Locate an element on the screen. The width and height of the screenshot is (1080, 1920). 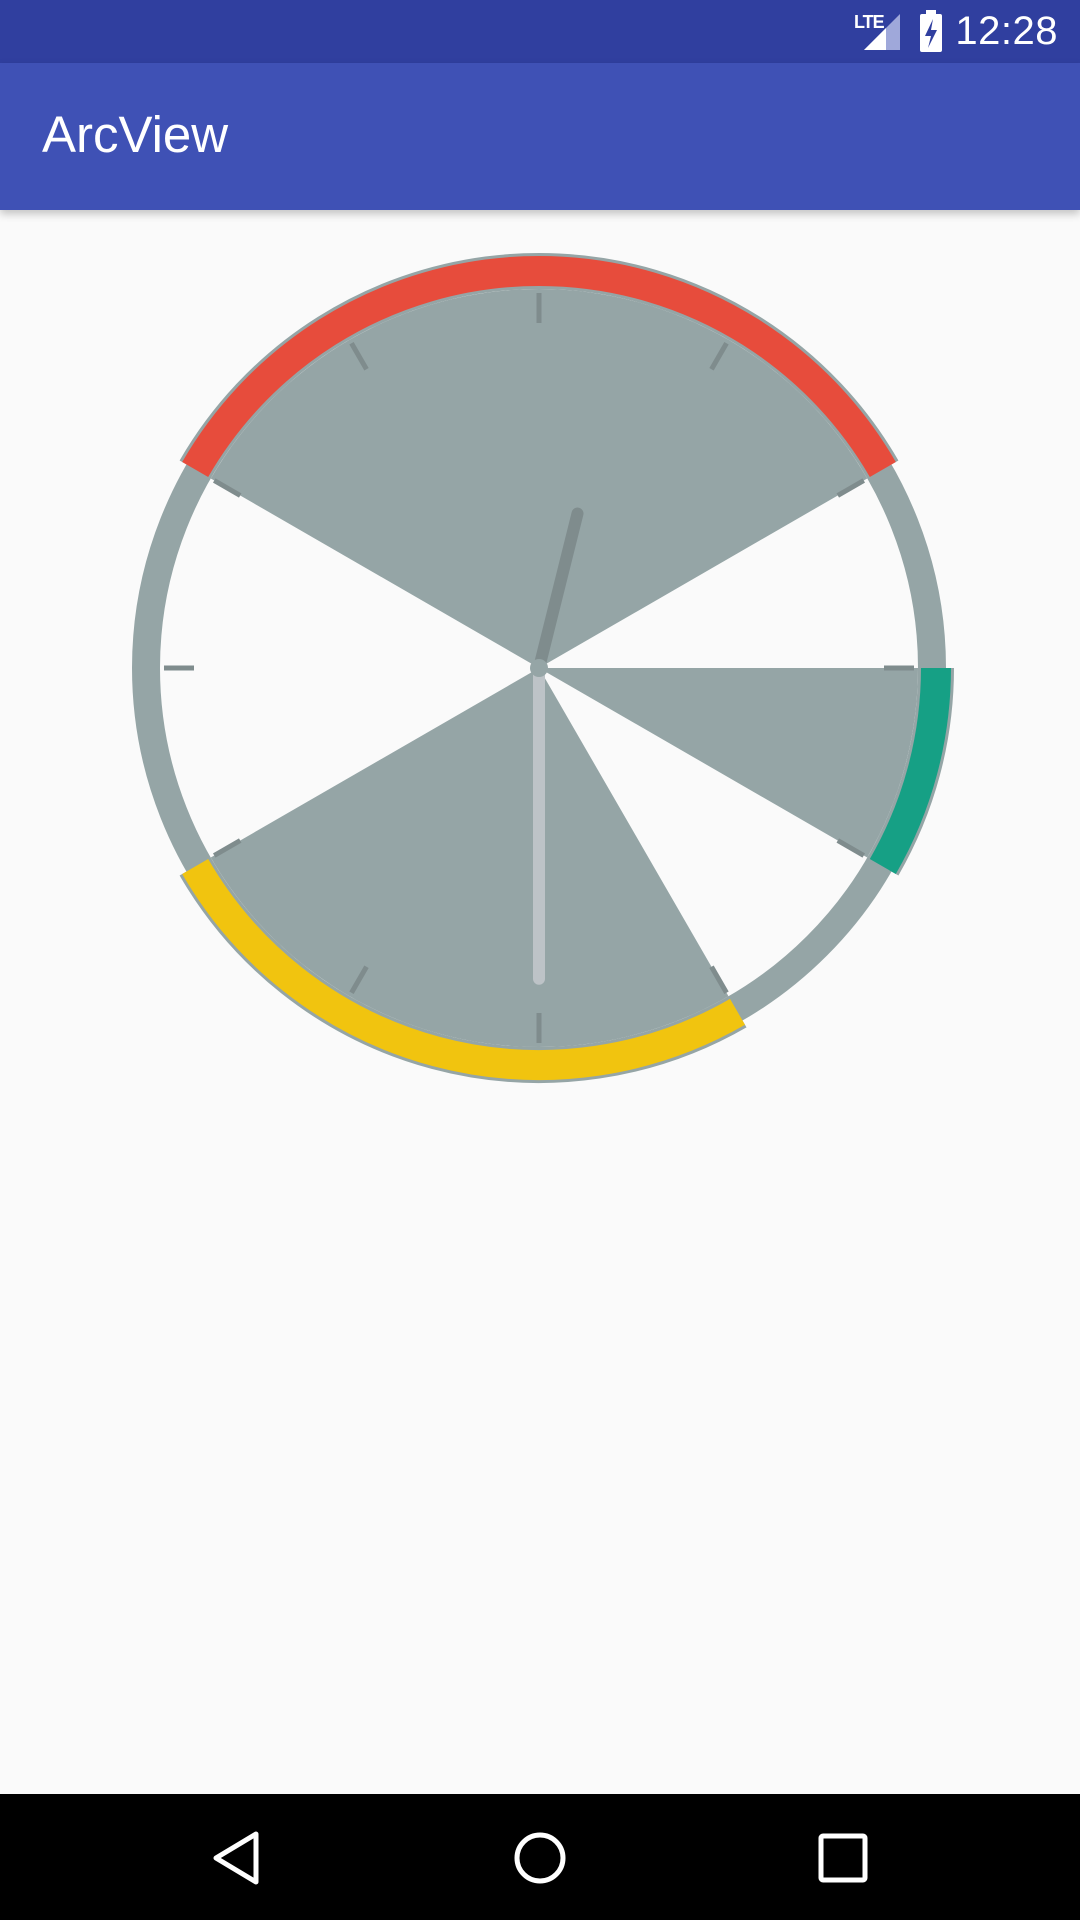
navigation-bar is located at coordinates (540, 1857).